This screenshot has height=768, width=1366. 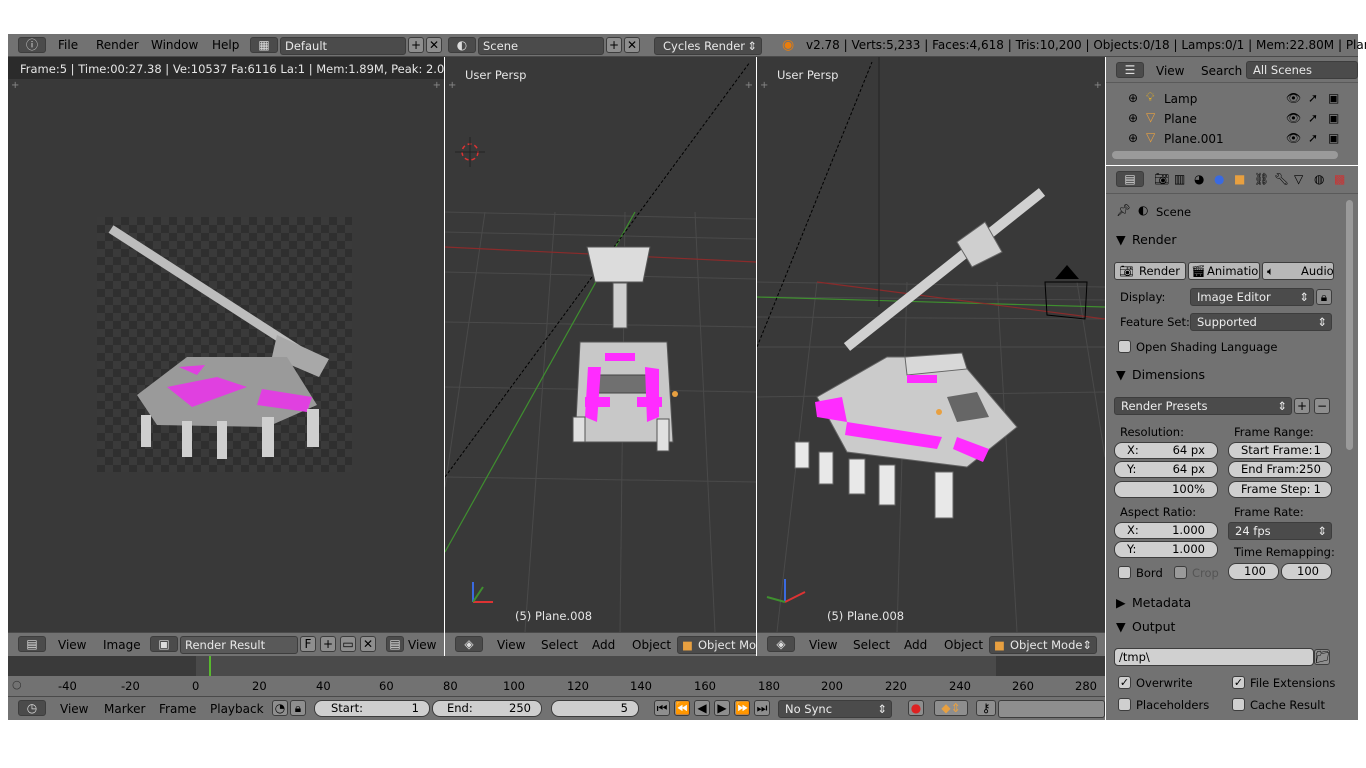 I want to click on output-path-field: /tmp\, so click(x=1214, y=657).